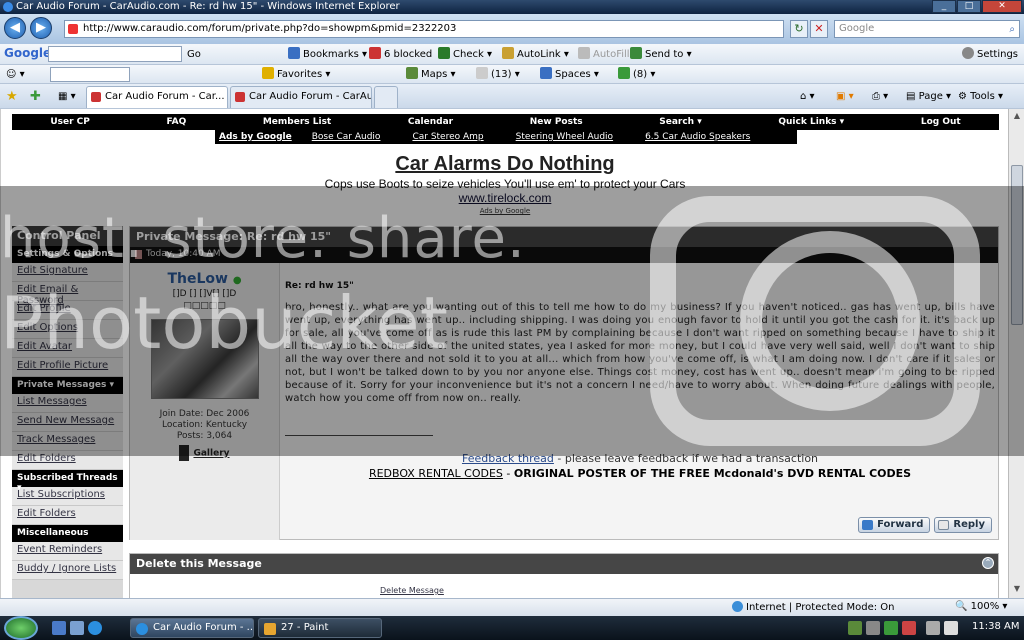  I want to click on link-list-messages: List Messages, so click(67, 403).